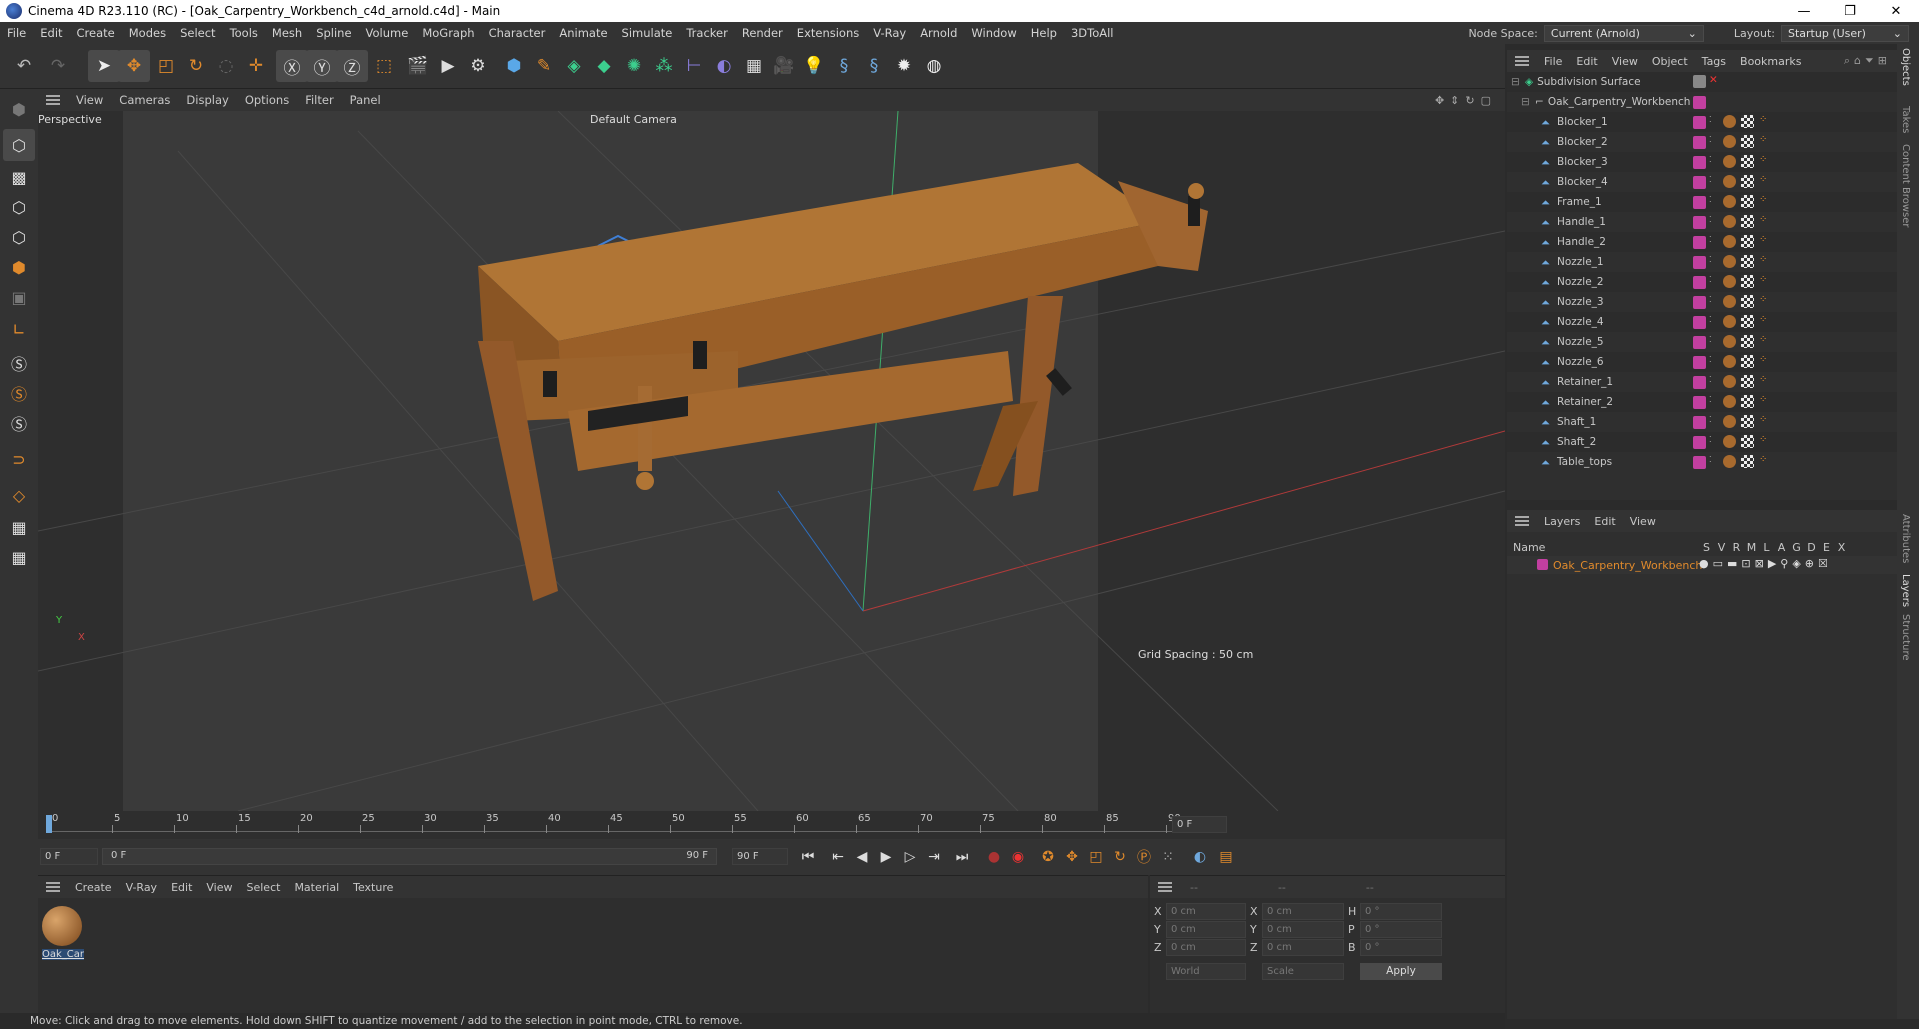  I want to click on tab-content-browser: Content Browser, so click(1905, 185).